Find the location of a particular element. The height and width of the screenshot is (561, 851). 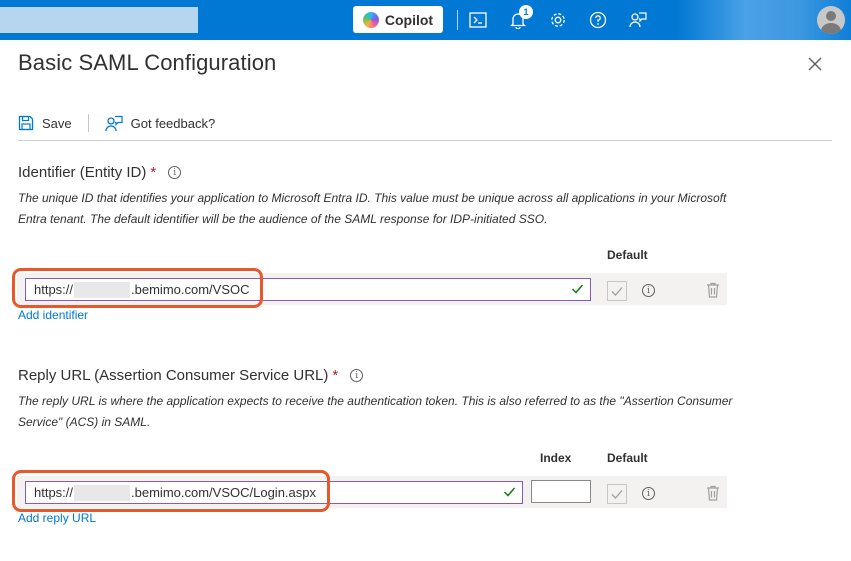

azure-top-bar: Copilot 1 is located at coordinates (425, 20).